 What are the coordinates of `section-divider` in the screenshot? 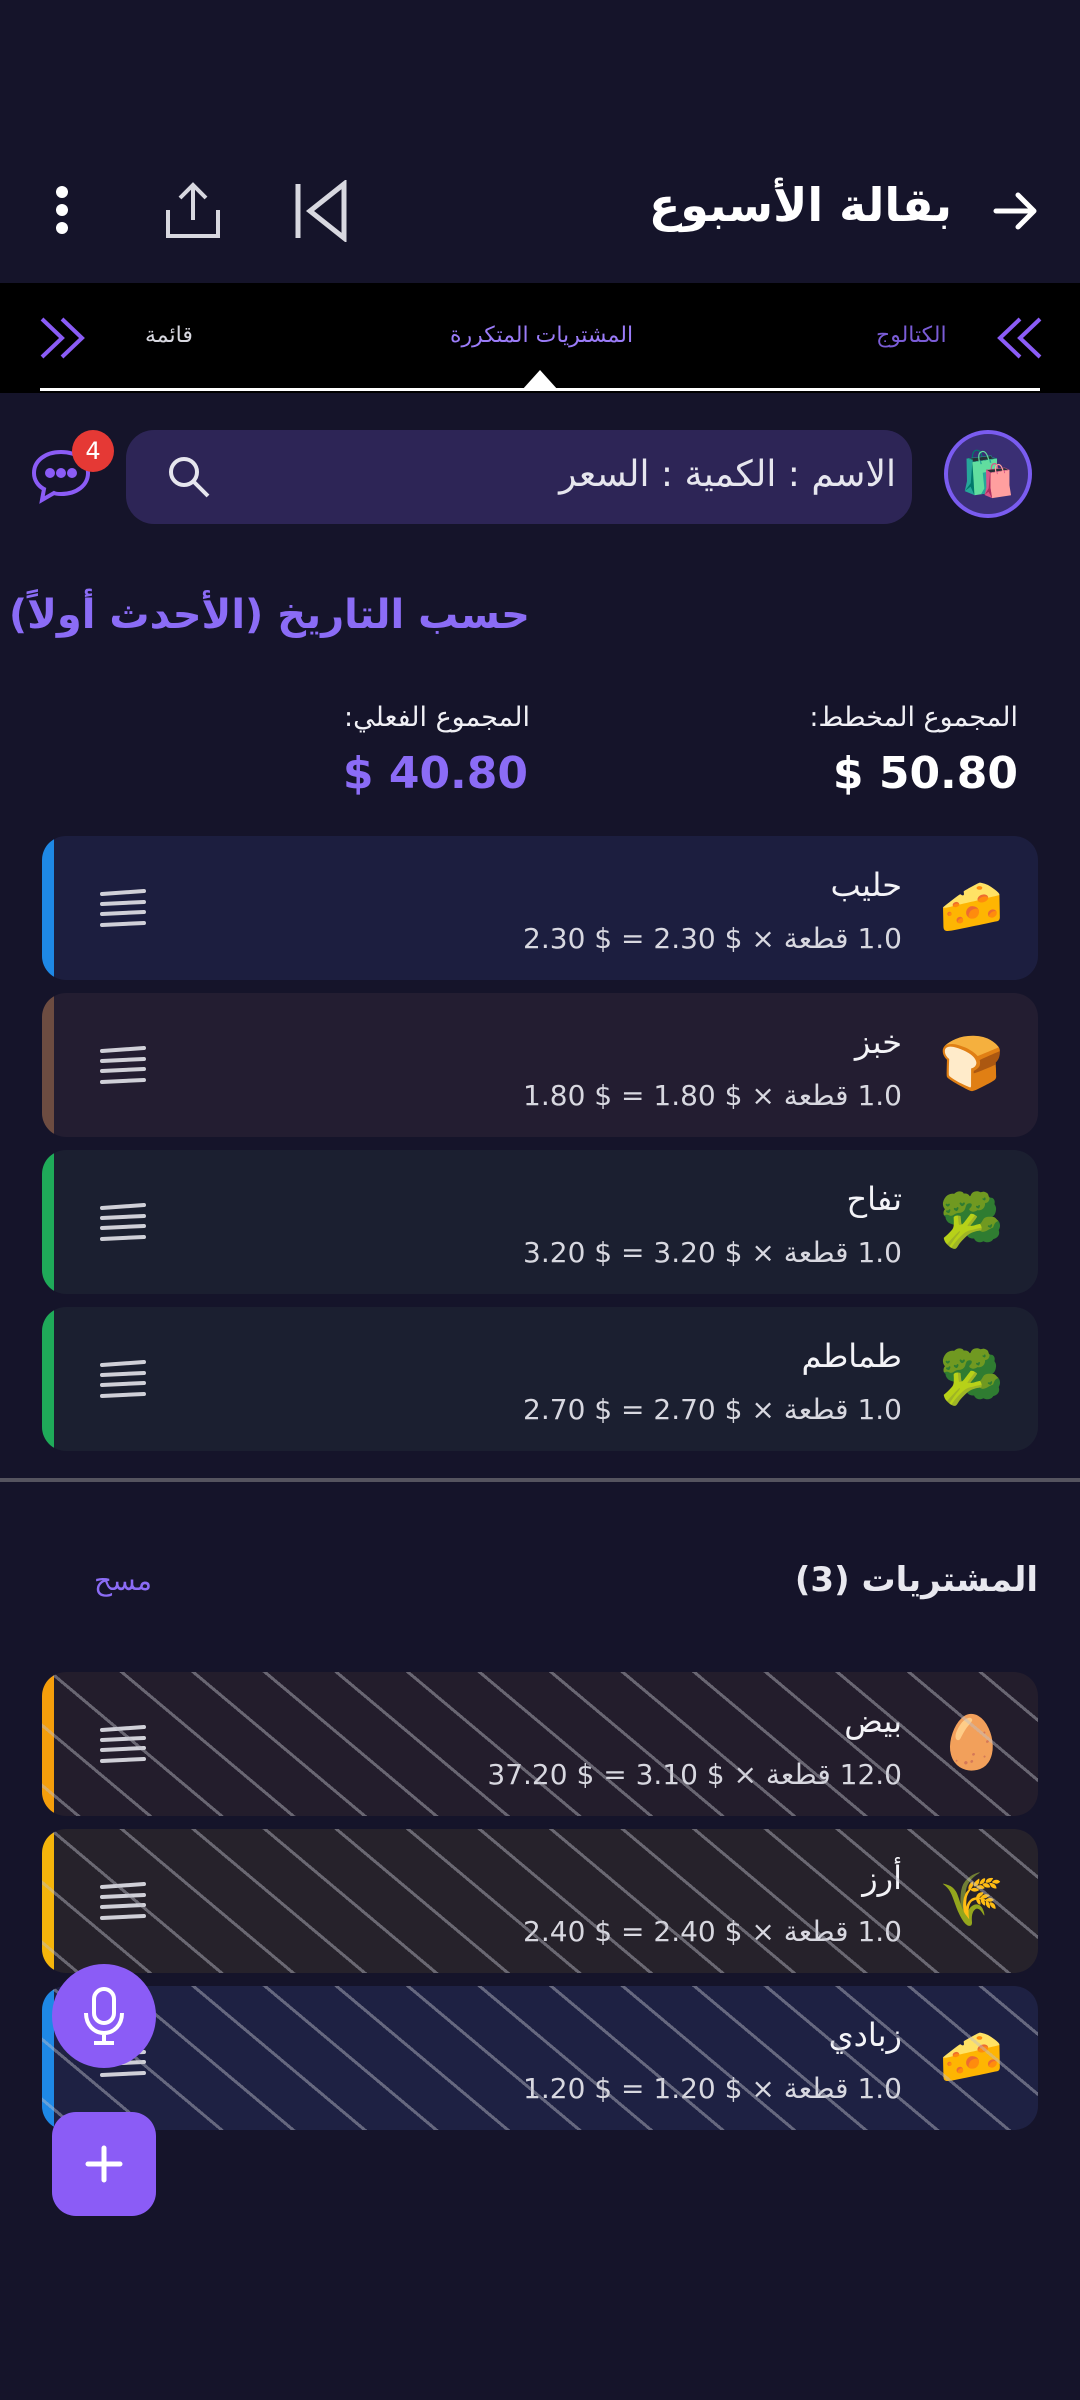 It's located at (540, 1480).